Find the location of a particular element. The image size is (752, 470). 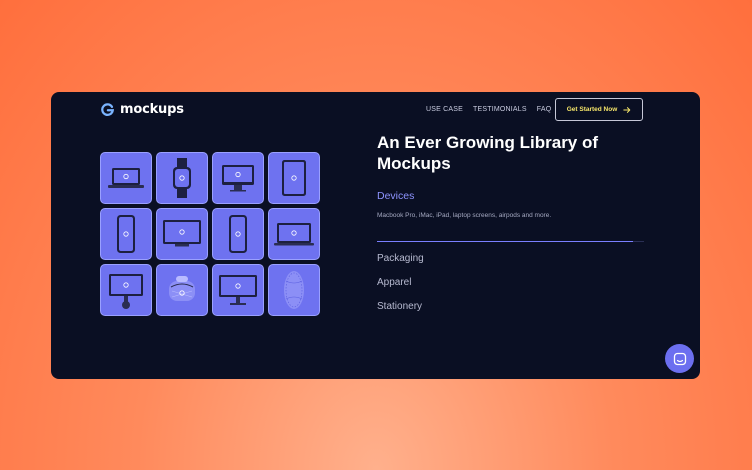

nav-use-case: USE CASE is located at coordinates (444, 109).